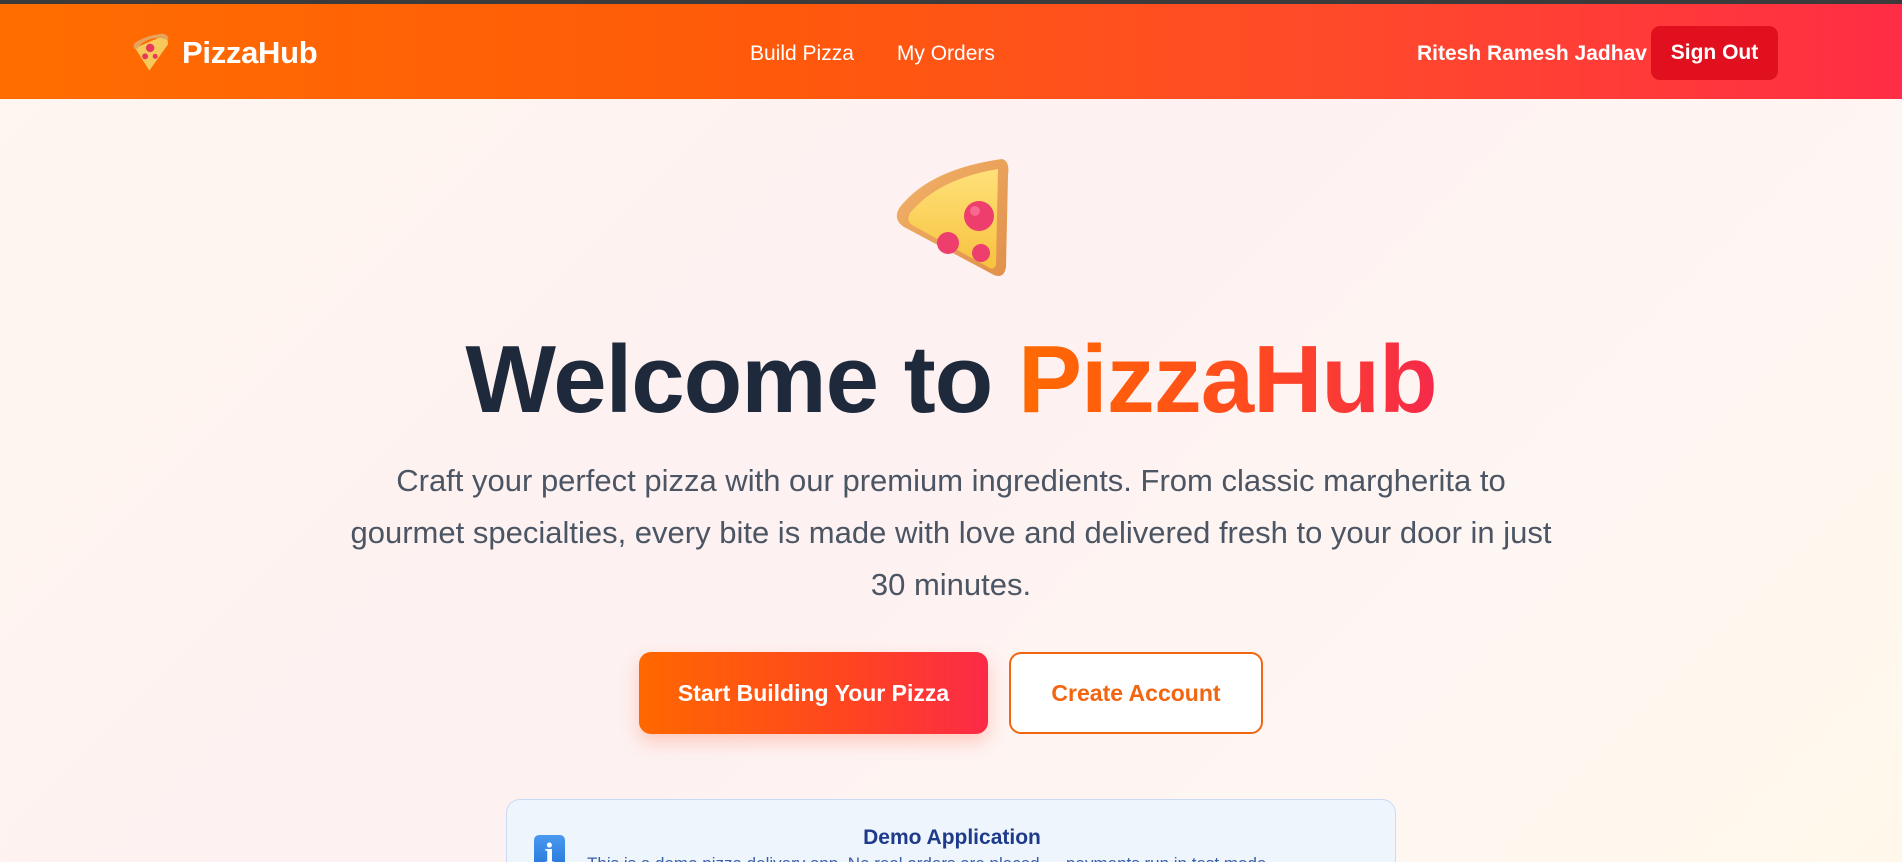 Image resolution: width=1902 pixels, height=862 pixels. Describe the element at coordinates (946, 54) in the screenshot. I see `nav-my-orders: My Orders` at that location.